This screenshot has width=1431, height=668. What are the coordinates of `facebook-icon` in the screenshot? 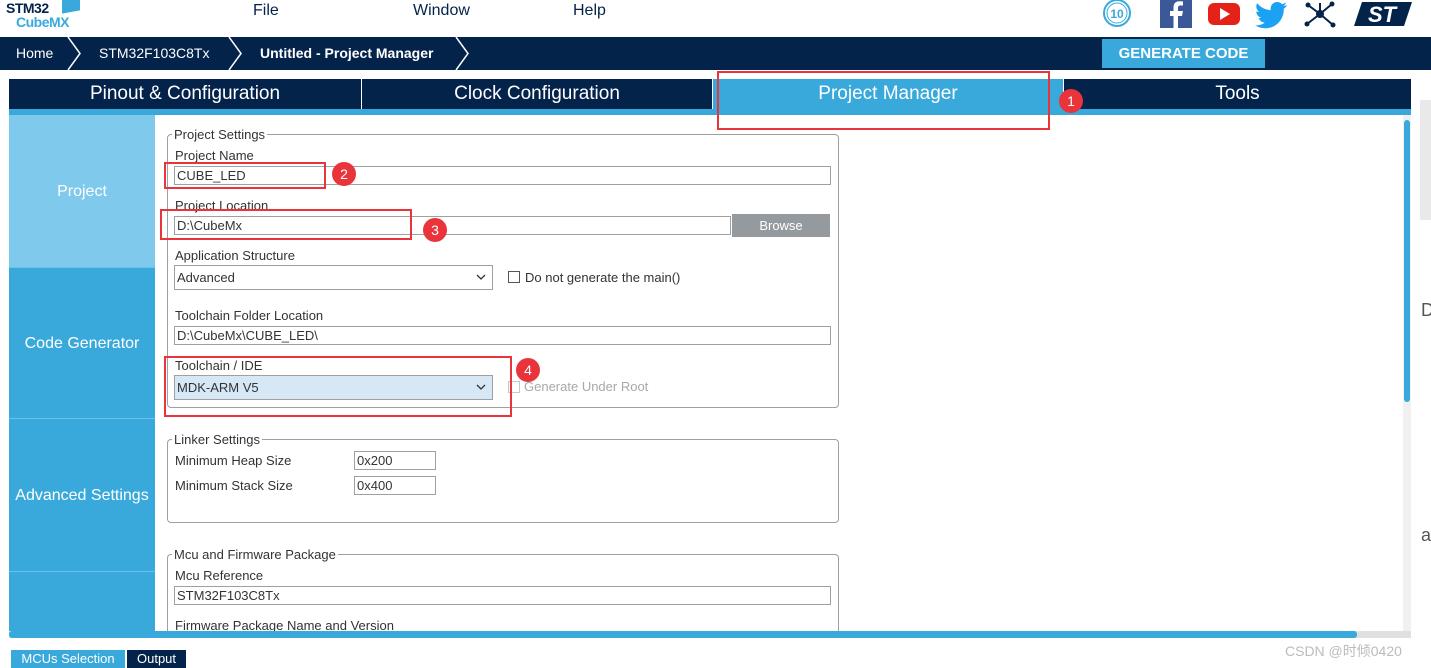 It's located at (1176, 15).